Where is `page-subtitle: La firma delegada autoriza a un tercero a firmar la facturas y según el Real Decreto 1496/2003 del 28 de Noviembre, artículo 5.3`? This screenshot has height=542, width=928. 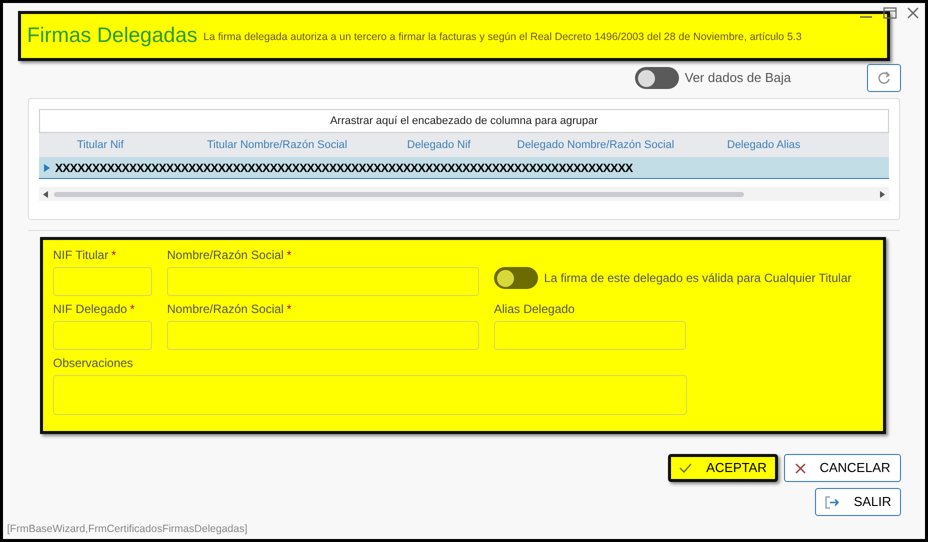 page-subtitle: La firma delegada autoriza a un tercero a firmar la facturas y según el Real Decreto 1496/2003 del 28 de Noviembre, artículo 5.3 is located at coordinates (502, 38).